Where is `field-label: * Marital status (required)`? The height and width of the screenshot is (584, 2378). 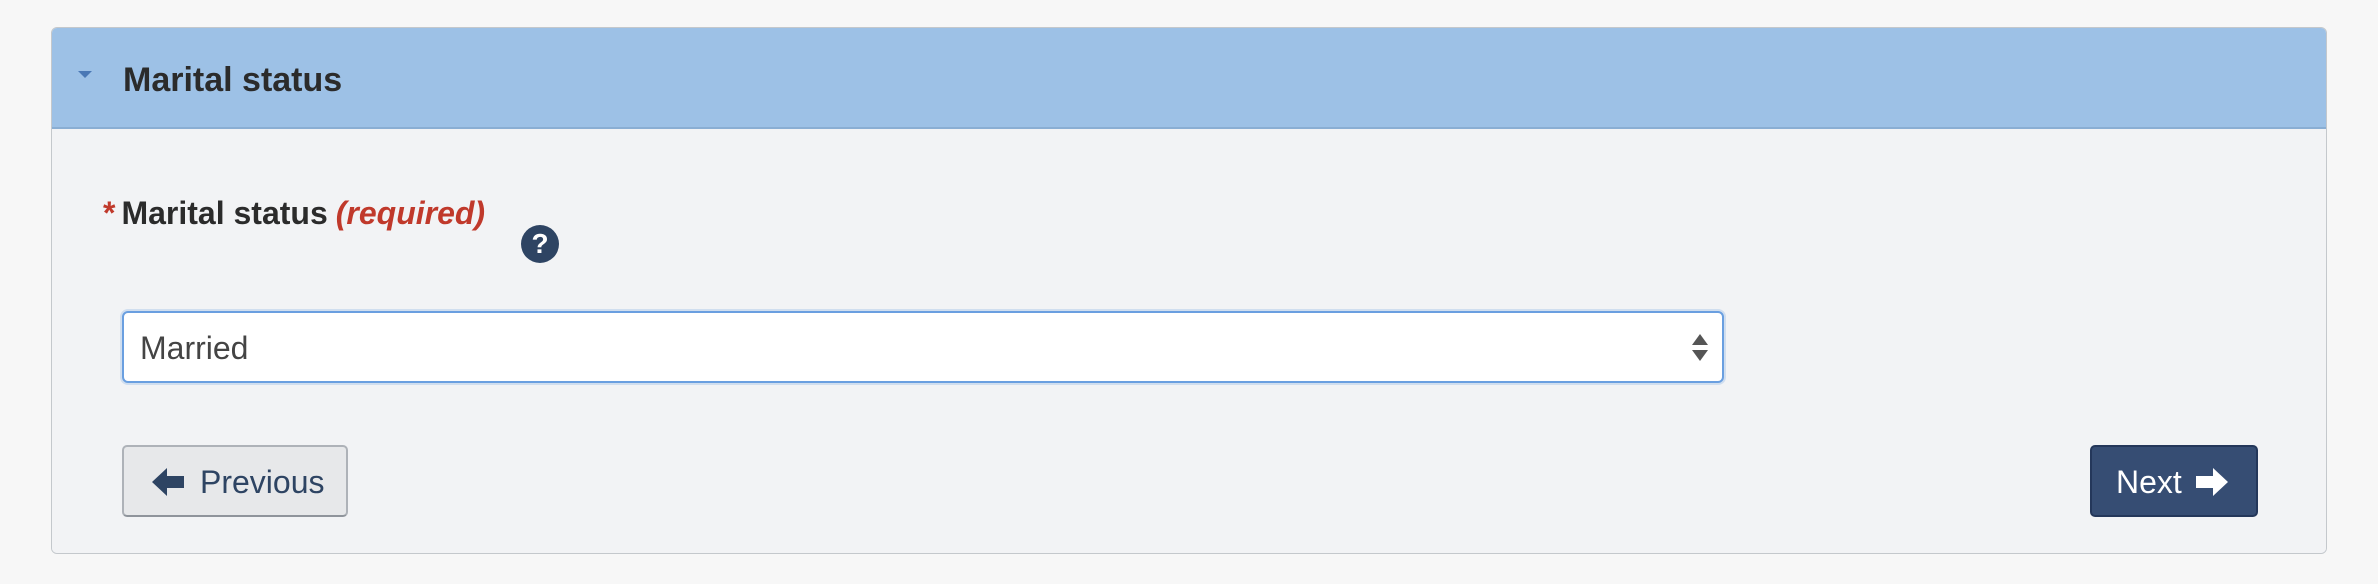 field-label: * Marital status (required) is located at coordinates (294, 213).